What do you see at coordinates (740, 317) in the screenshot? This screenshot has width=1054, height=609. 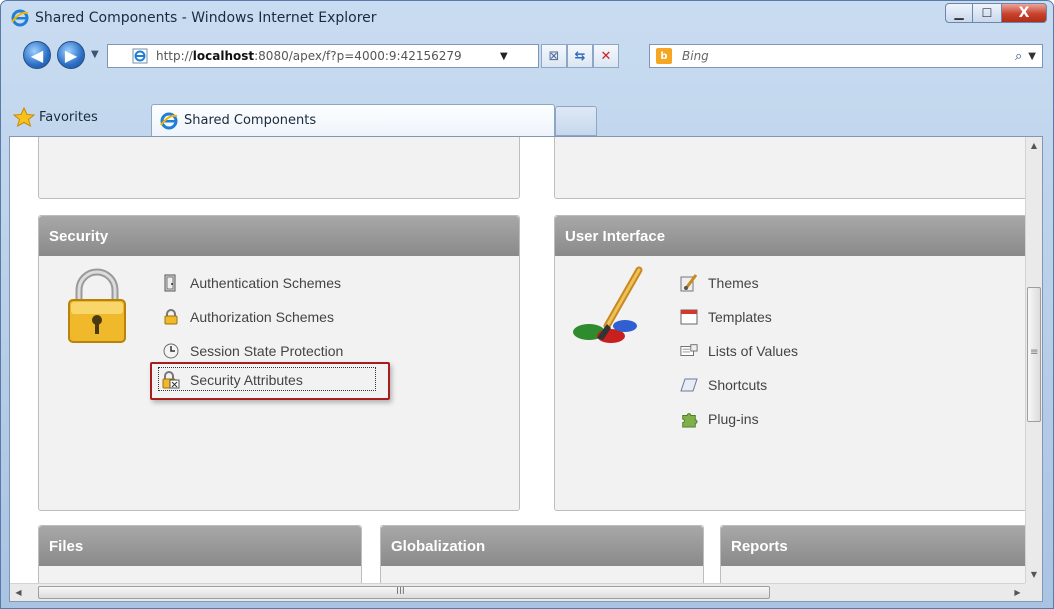 I see `link-label: Templates` at bounding box center [740, 317].